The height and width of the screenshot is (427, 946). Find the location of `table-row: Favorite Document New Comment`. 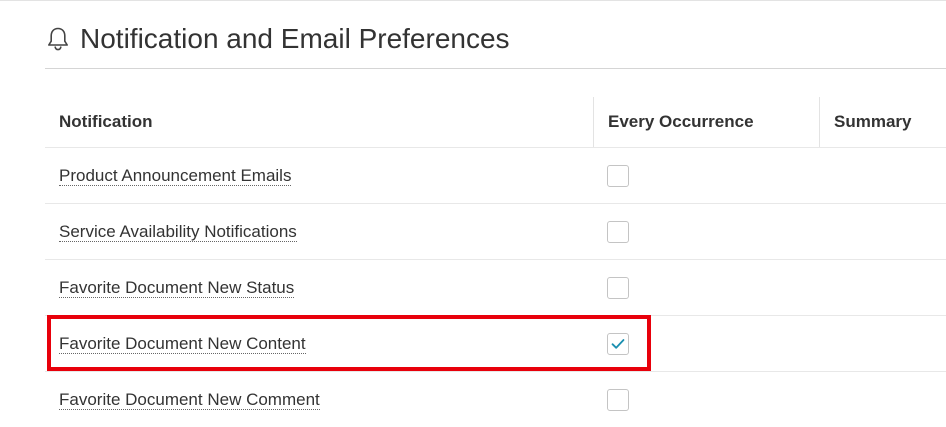

table-row: Favorite Document New Comment is located at coordinates (495, 399).